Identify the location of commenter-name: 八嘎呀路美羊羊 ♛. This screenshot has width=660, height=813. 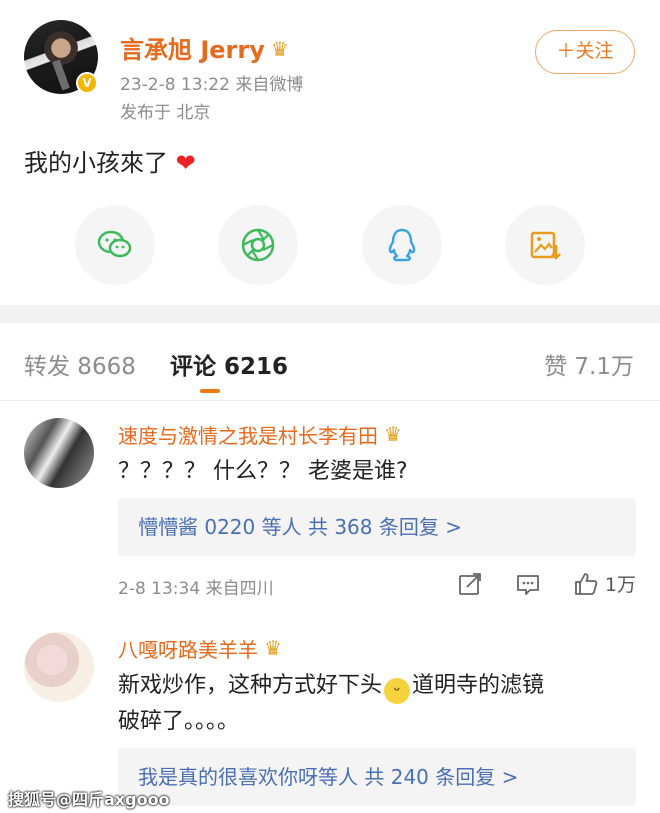
(200, 648).